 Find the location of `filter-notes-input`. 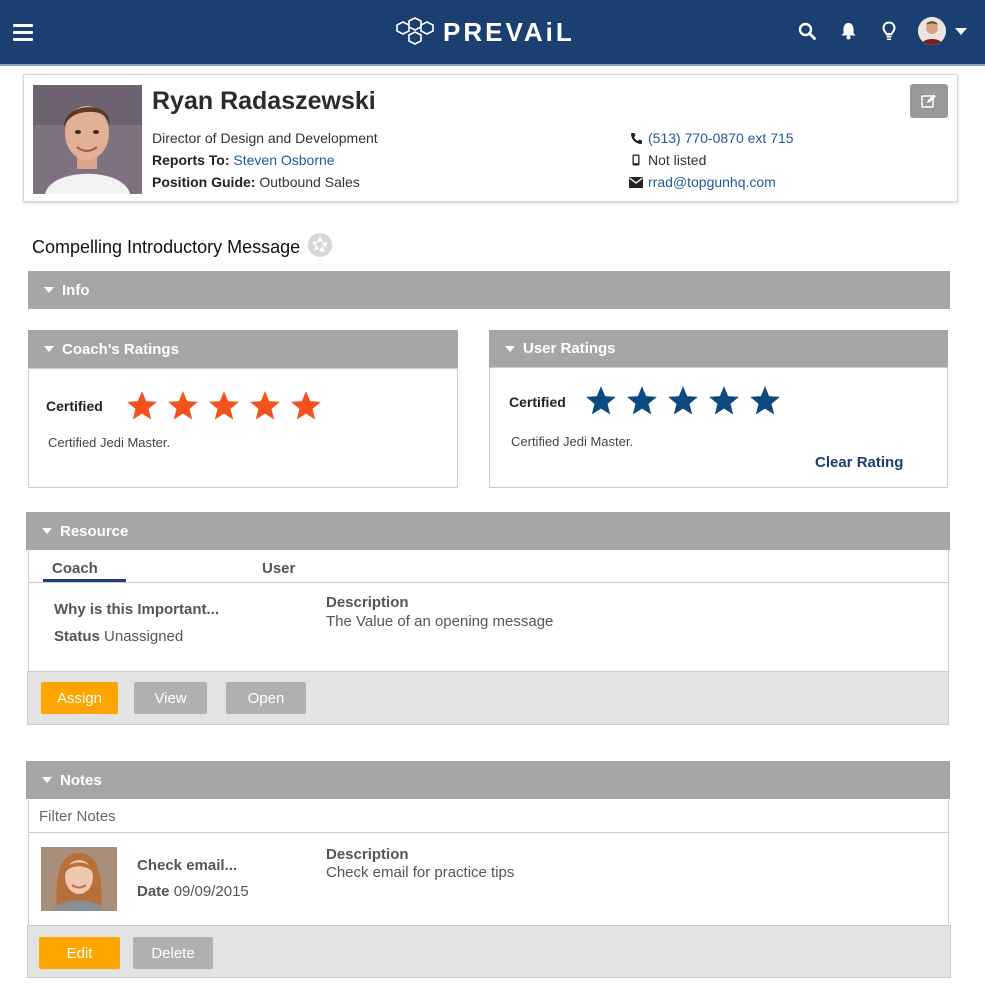

filter-notes-input is located at coordinates (488, 816).